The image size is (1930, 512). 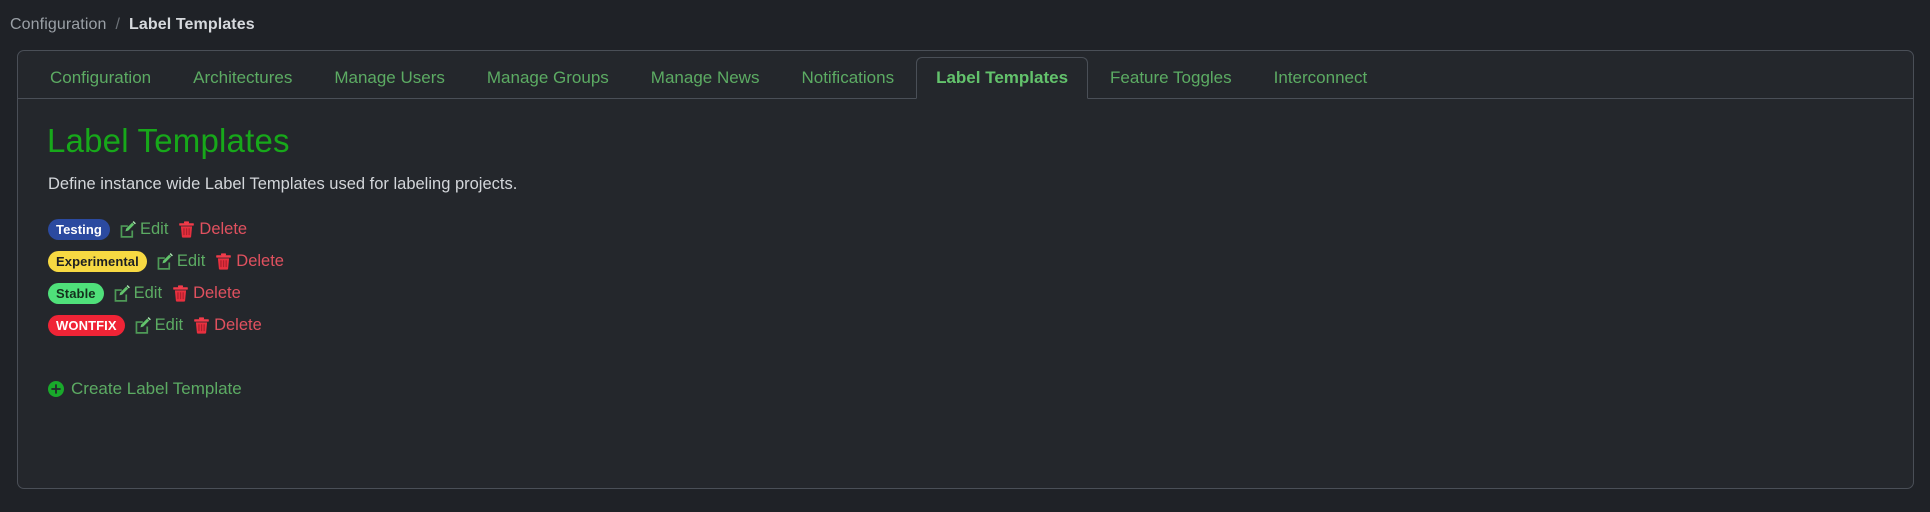 What do you see at coordinates (168, 140) in the screenshot?
I see `page-title: Label Templates` at bounding box center [168, 140].